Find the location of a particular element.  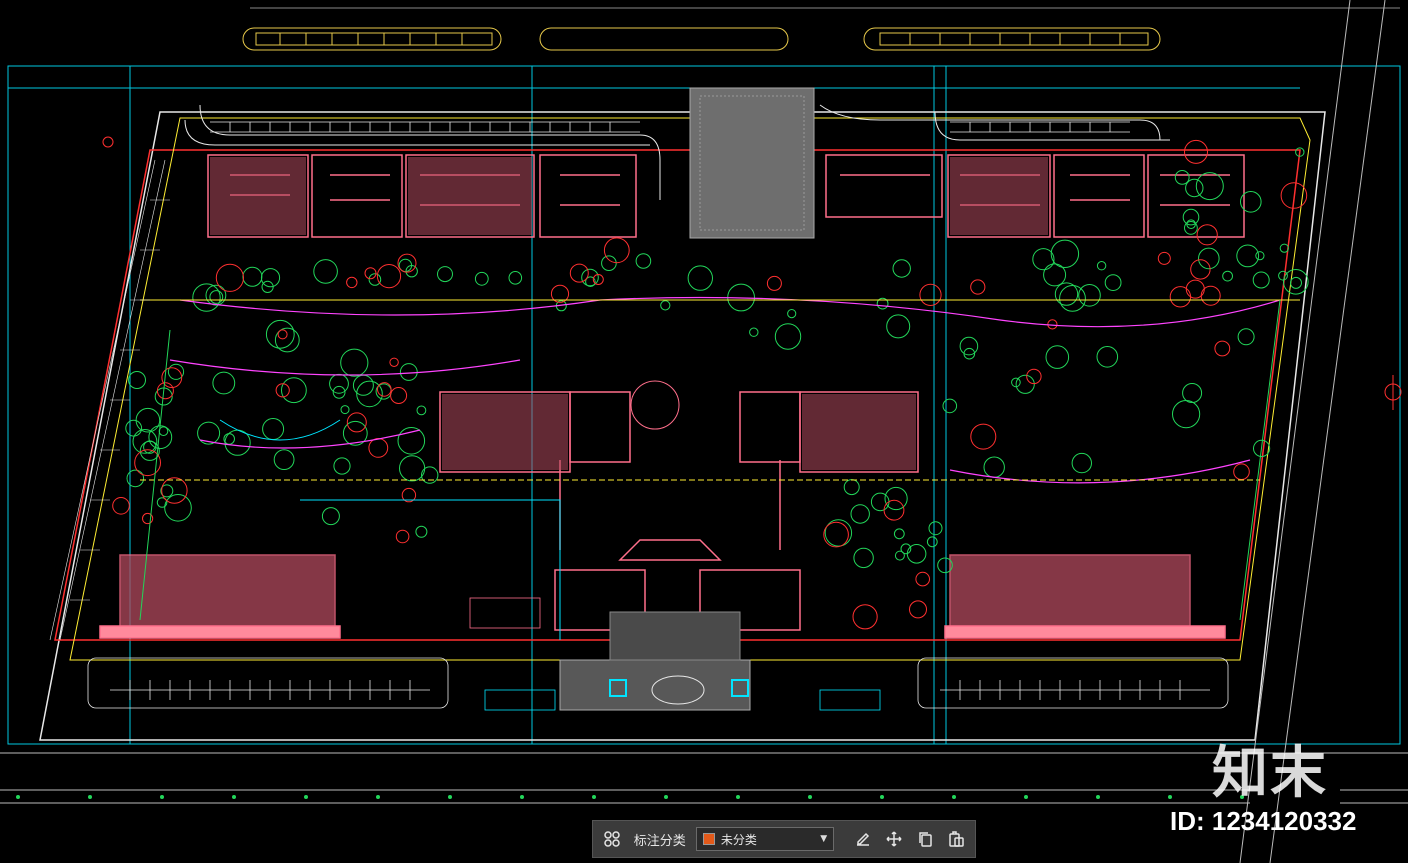

watermark-id: ID: 1234120332 is located at coordinates (1263, 821).